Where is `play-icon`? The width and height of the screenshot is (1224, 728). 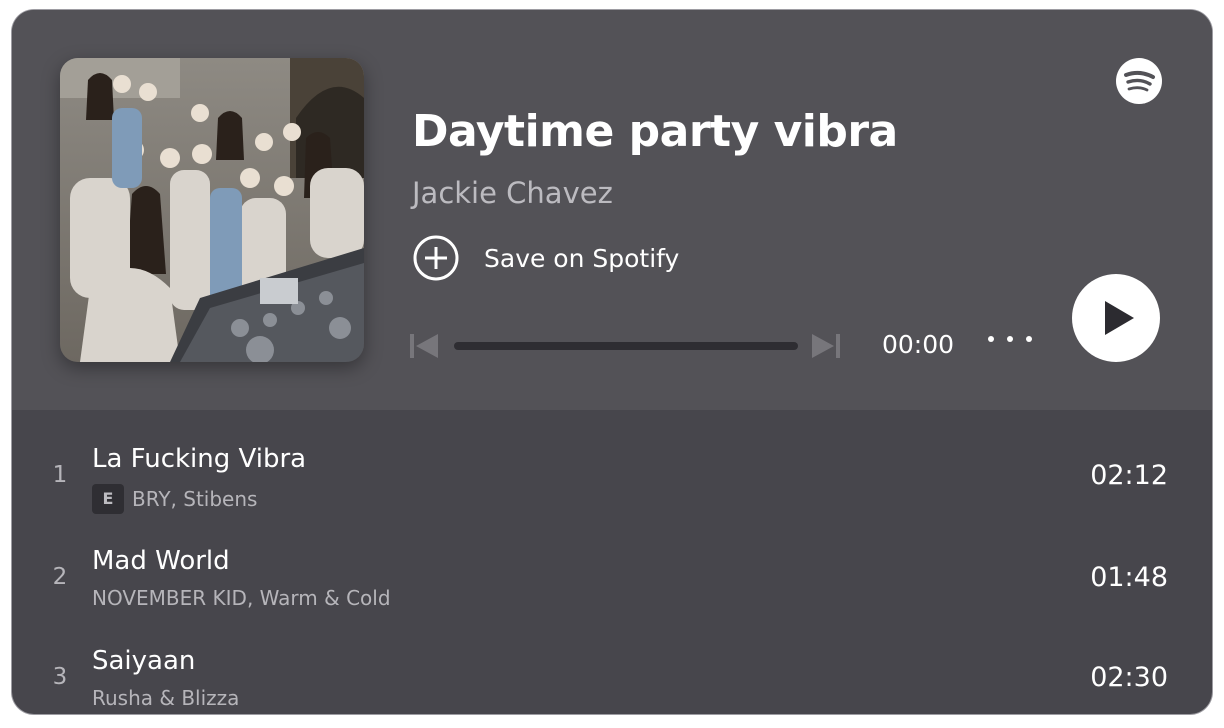 play-icon is located at coordinates (1119, 318).